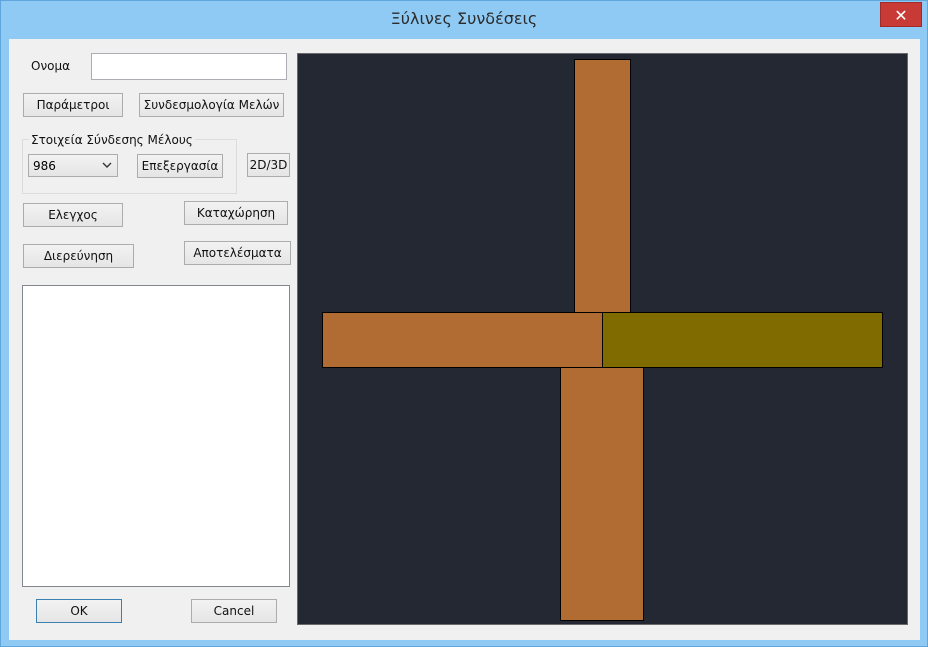 The width and height of the screenshot is (928, 647). Describe the element at coordinates (51, 66) in the screenshot. I see `name-label: Ονομα` at that location.